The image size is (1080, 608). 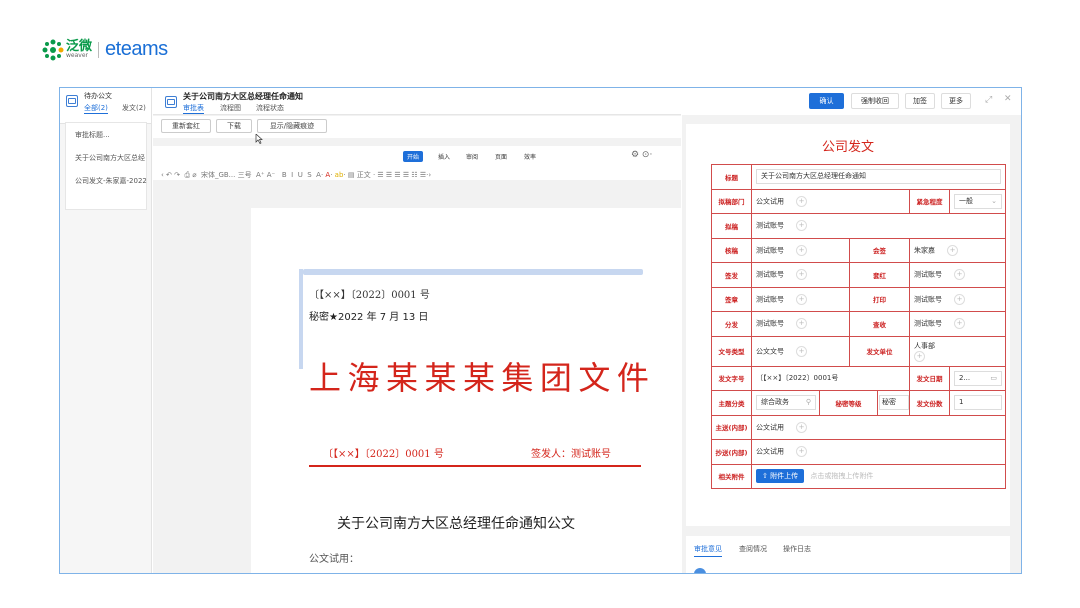 I want to click on close-icon: ✕, so click(x=1008, y=99).